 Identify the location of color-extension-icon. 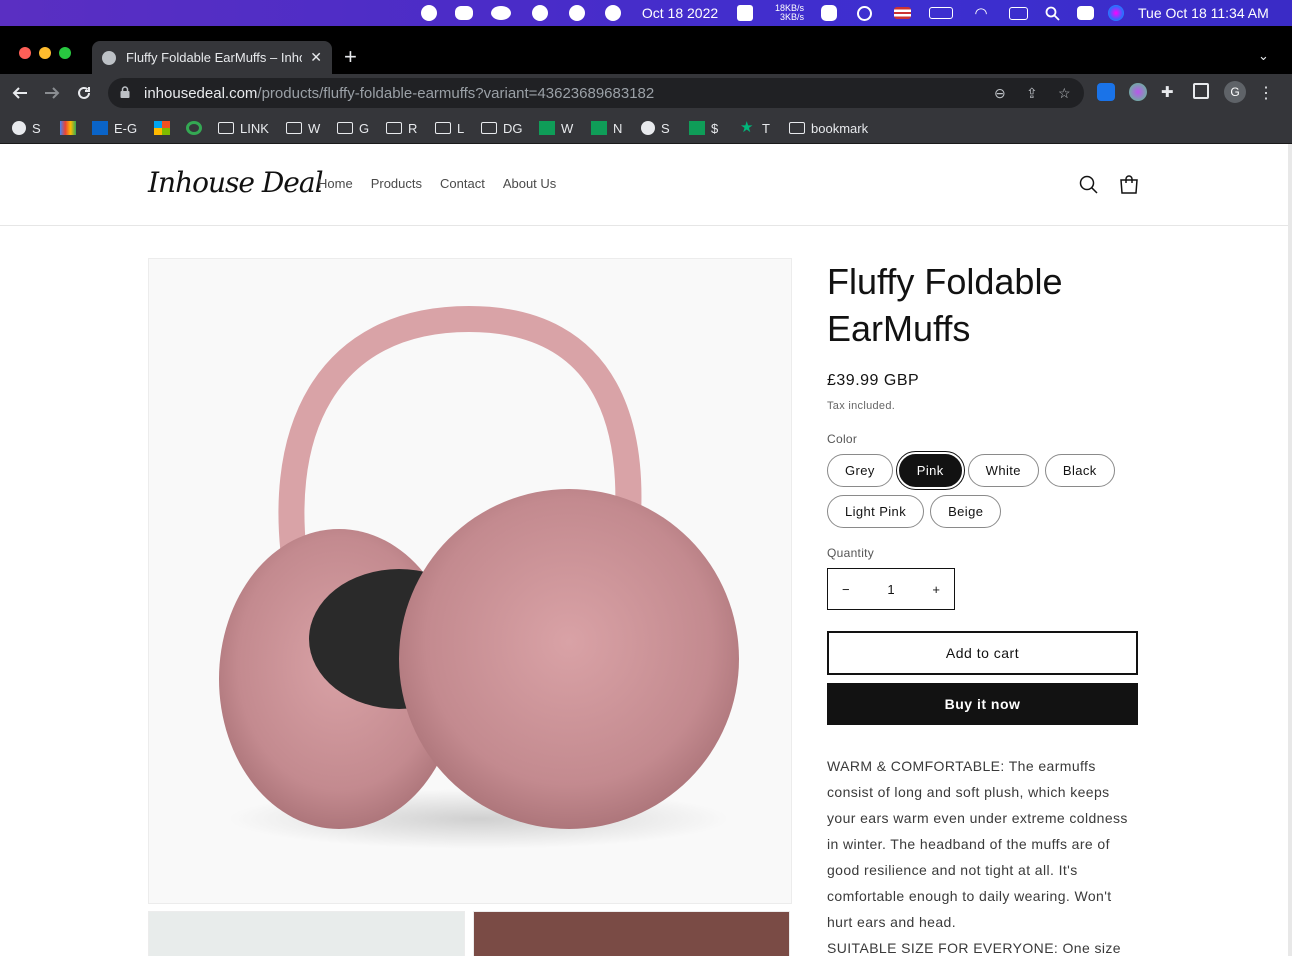
(1138, 92).